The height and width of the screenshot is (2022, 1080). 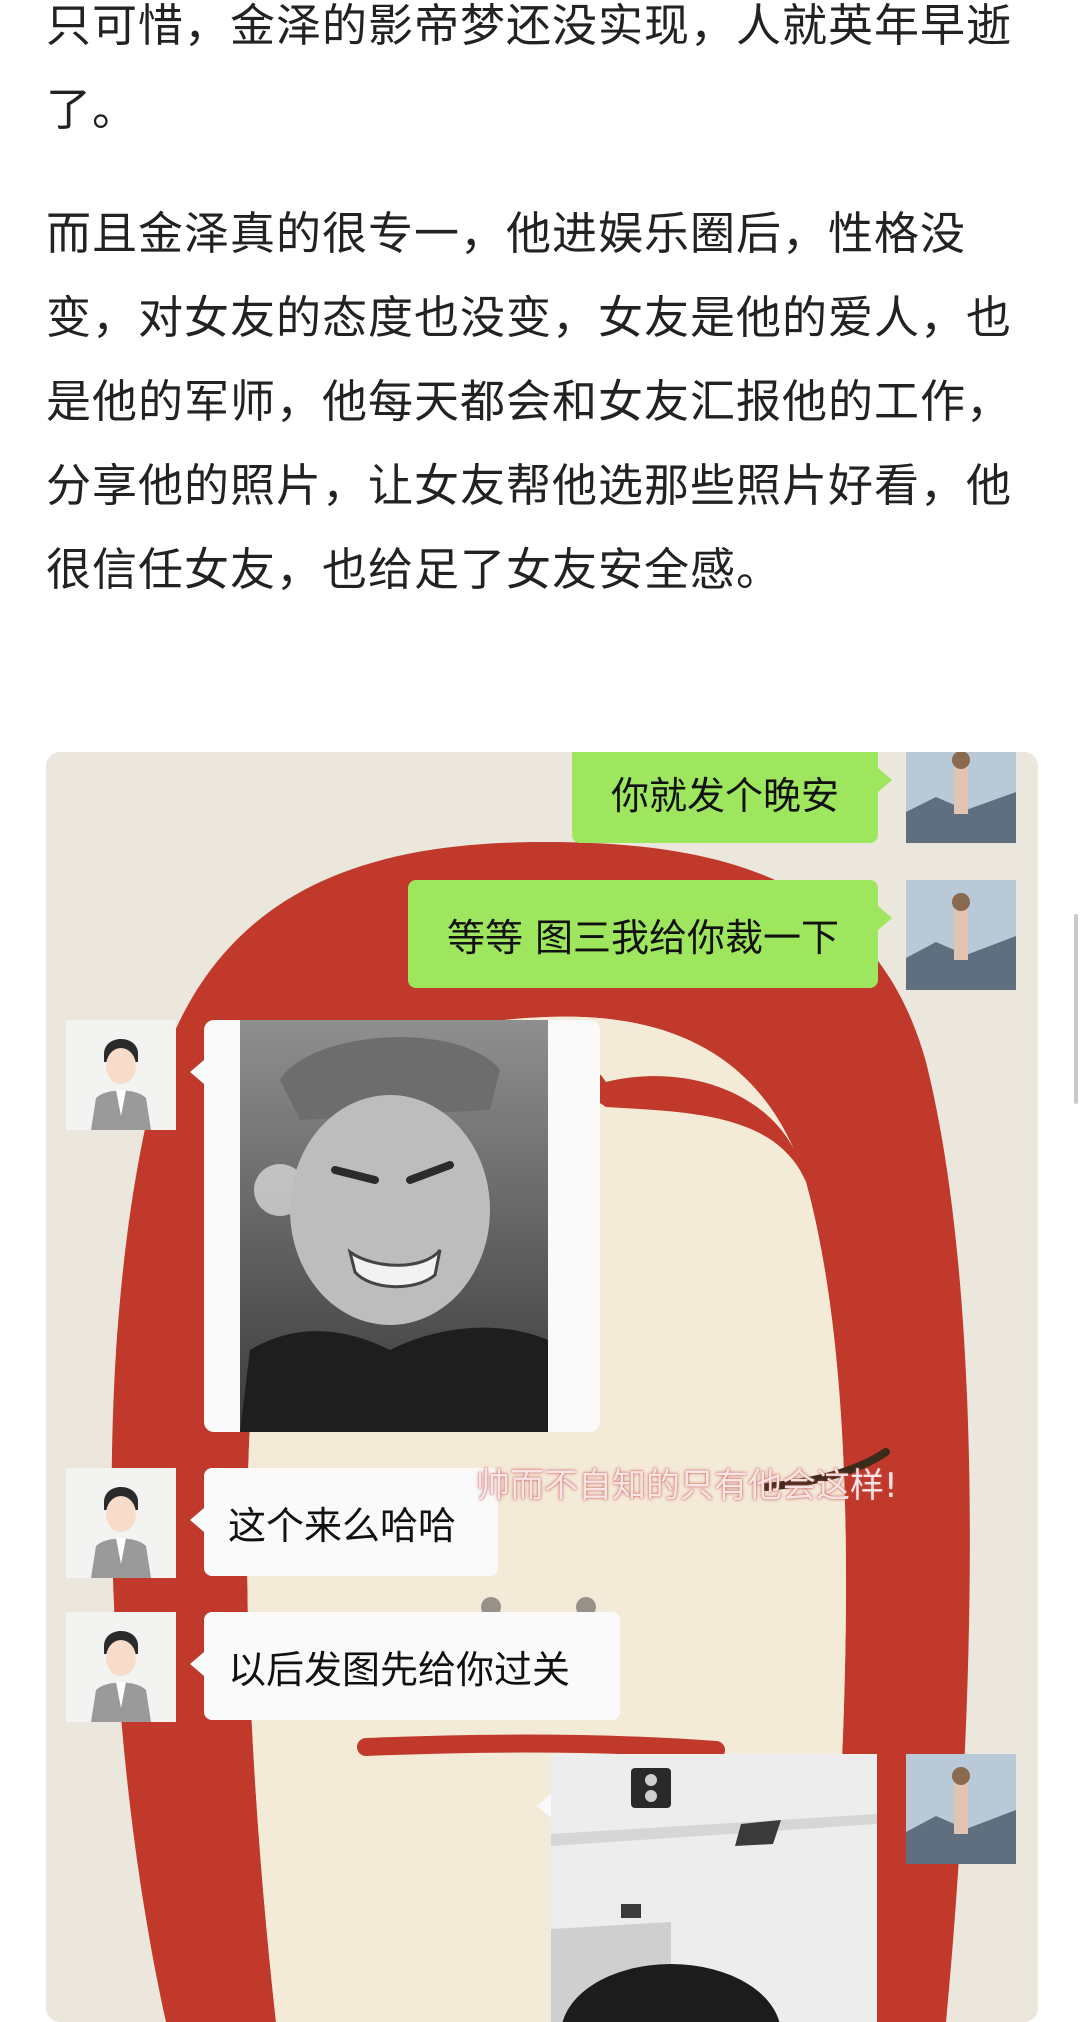 I want to click on room-photo, so click(x=714, y=1888).